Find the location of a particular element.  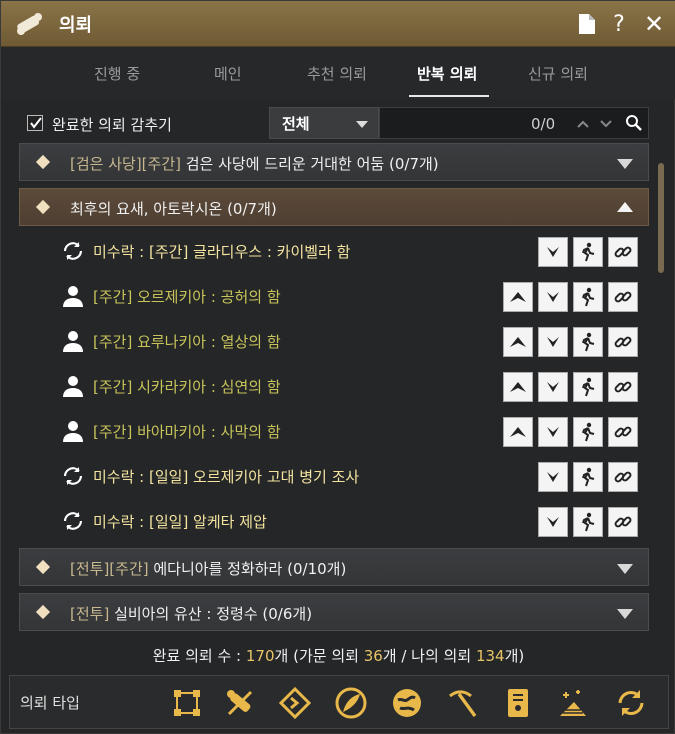

quest-group-atoraxion: 최후의 요새, 아토락시온 (0/7개) is located at coordinates (334, 207).